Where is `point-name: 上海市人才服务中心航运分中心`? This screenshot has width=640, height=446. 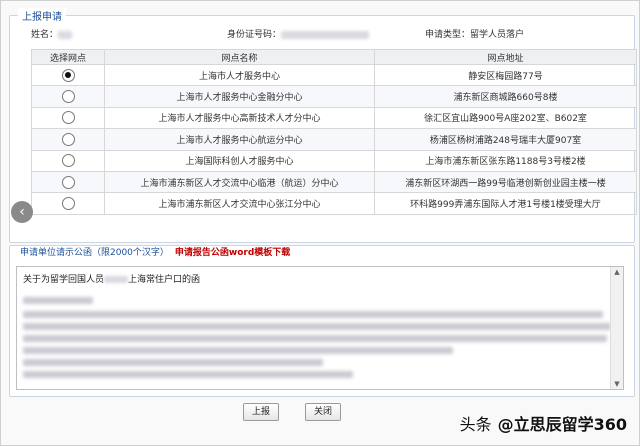
point-name: 上海市人才服务中心航运分中心 is located at coordinates (239, 139).